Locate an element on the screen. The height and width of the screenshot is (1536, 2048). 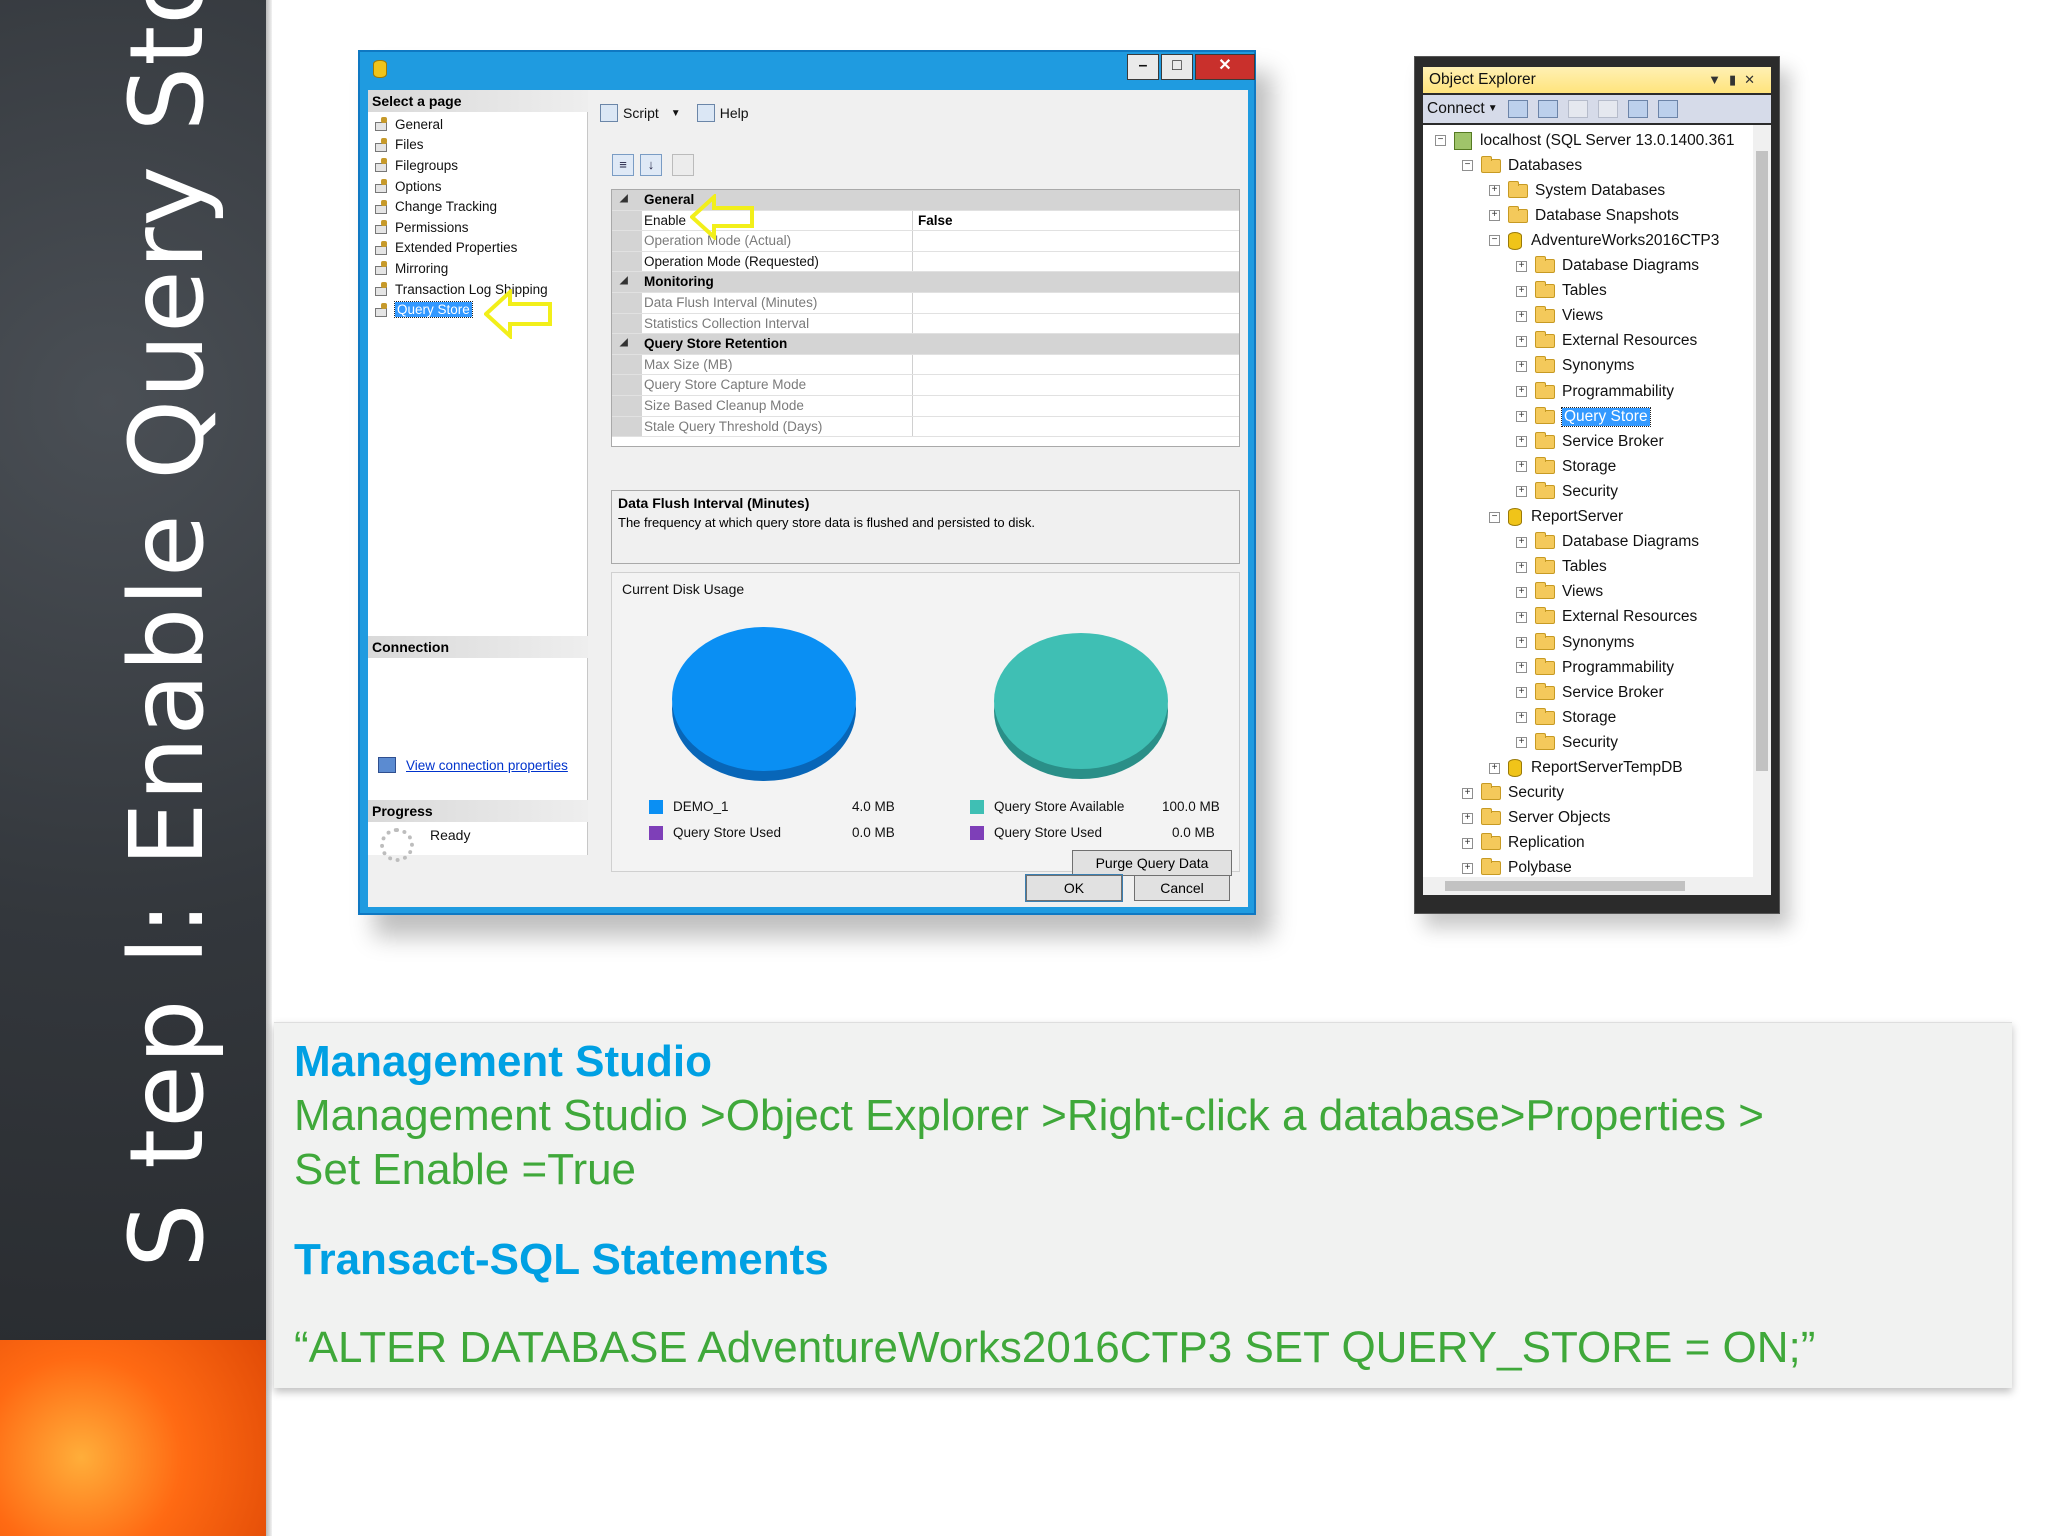
tree-node: − localhost (SQL Server 13.0.1400.361 is located at coordinates (1584, 140).